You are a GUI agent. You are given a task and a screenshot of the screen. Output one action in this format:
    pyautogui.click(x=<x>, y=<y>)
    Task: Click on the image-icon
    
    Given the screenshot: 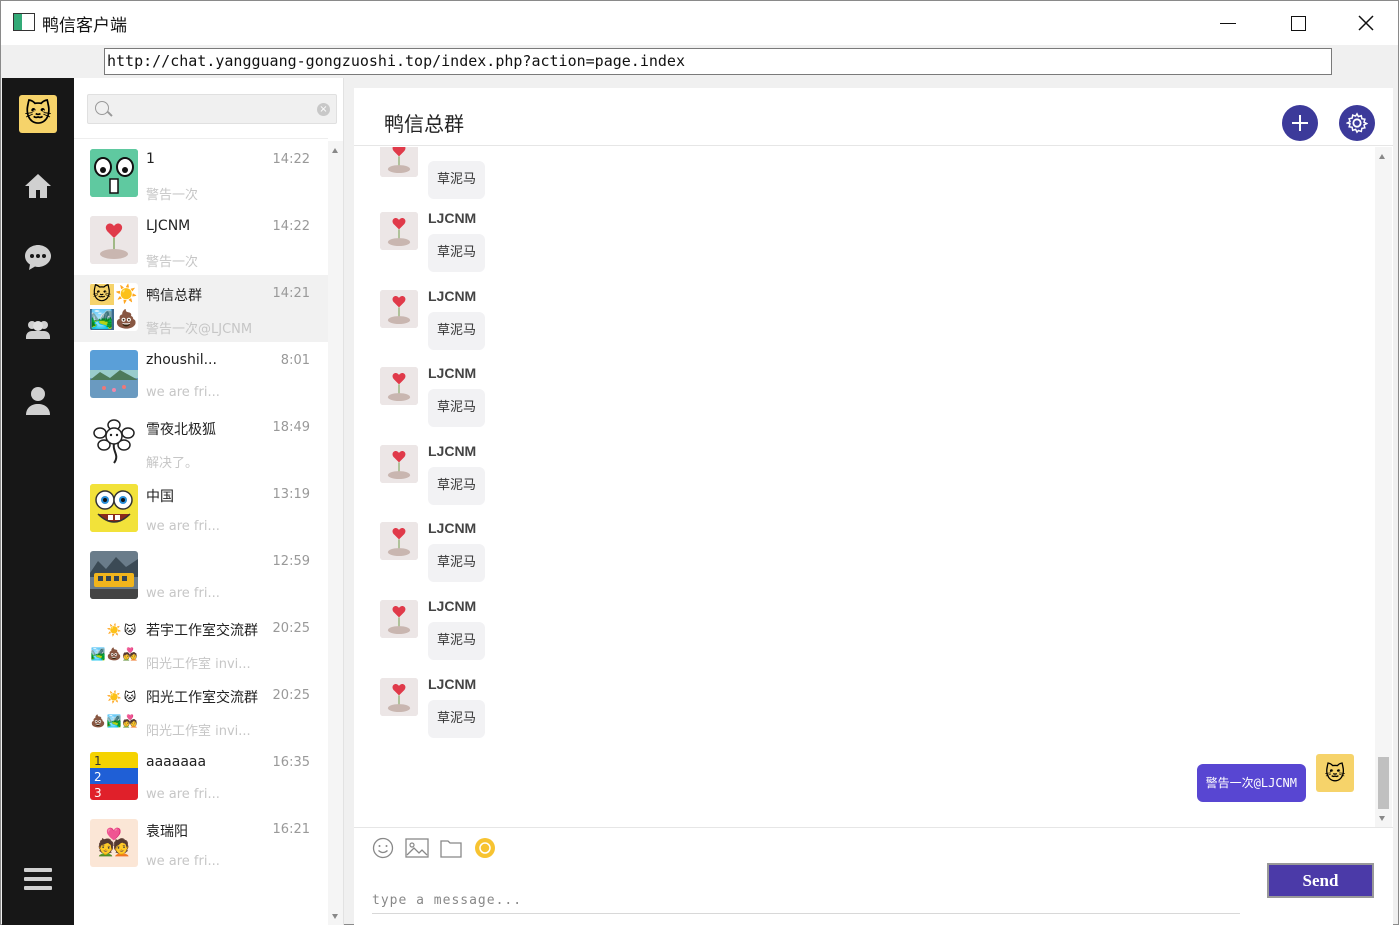 What is the action you would take?
    pyautogui.click(x=417, y=848)
    